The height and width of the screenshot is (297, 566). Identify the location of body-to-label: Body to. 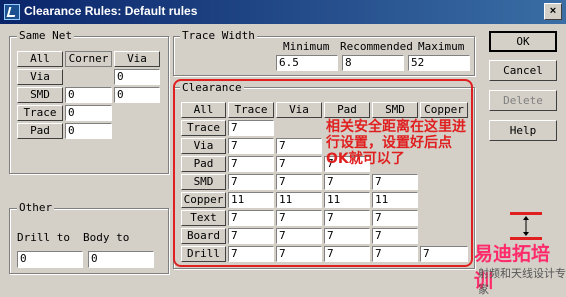
(106, 237).